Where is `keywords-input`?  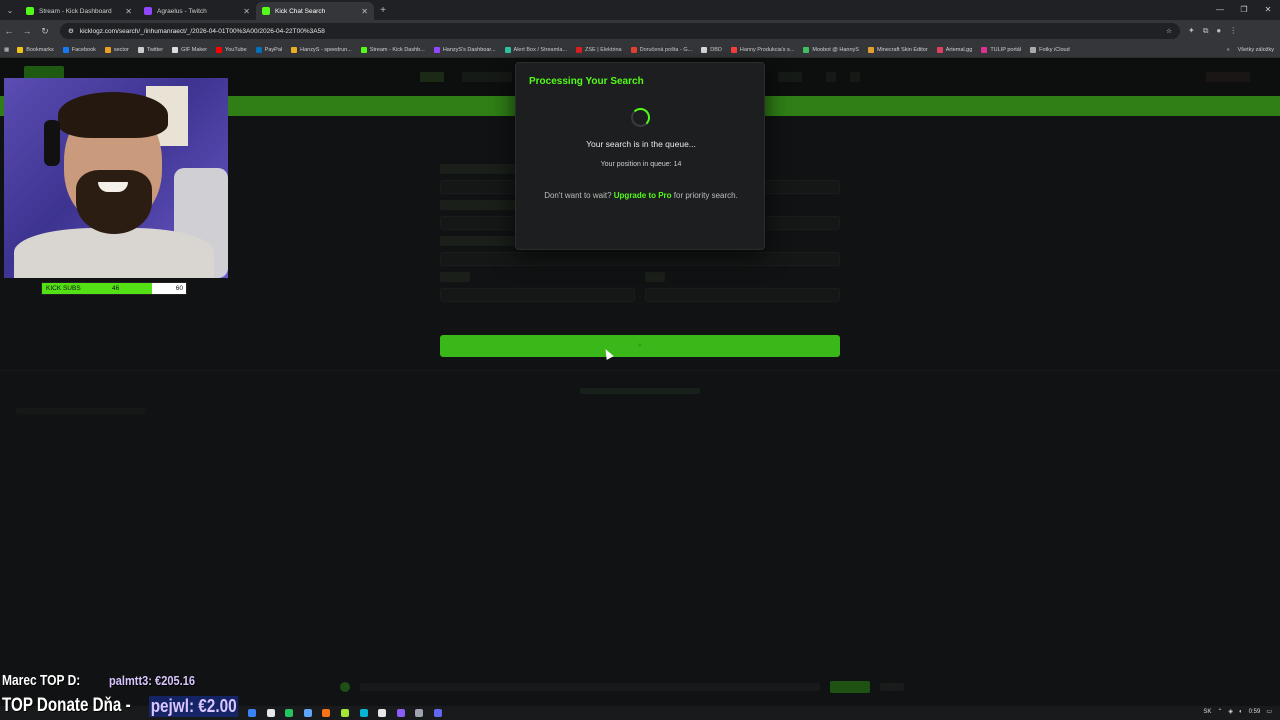 keywords-input is located at coordinates (640, 259).